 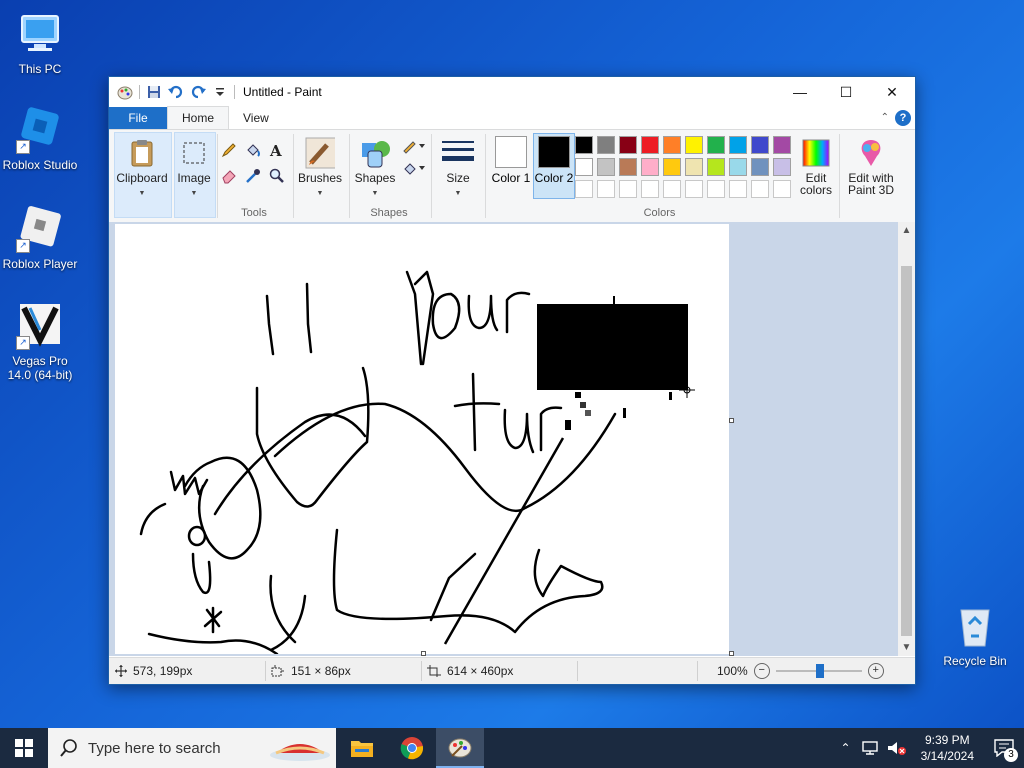 What do you see at coordinates (375, 178) in the screenshot?
I see `shapes-label: Shapes` at bounding box center [375, 178].